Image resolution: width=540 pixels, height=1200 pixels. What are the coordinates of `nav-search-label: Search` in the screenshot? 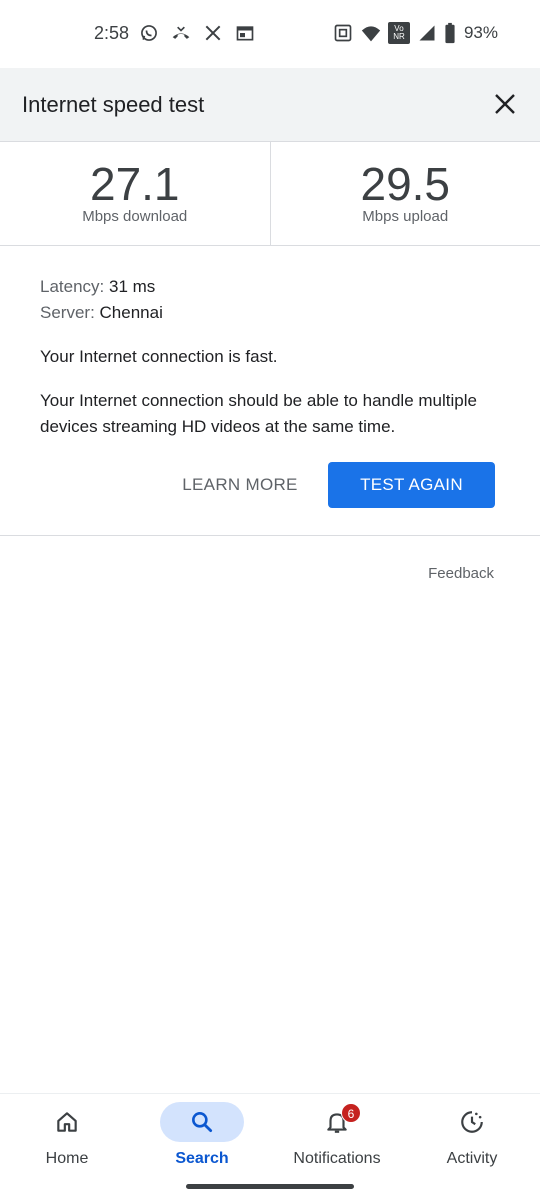 It's located at (202, 1158).